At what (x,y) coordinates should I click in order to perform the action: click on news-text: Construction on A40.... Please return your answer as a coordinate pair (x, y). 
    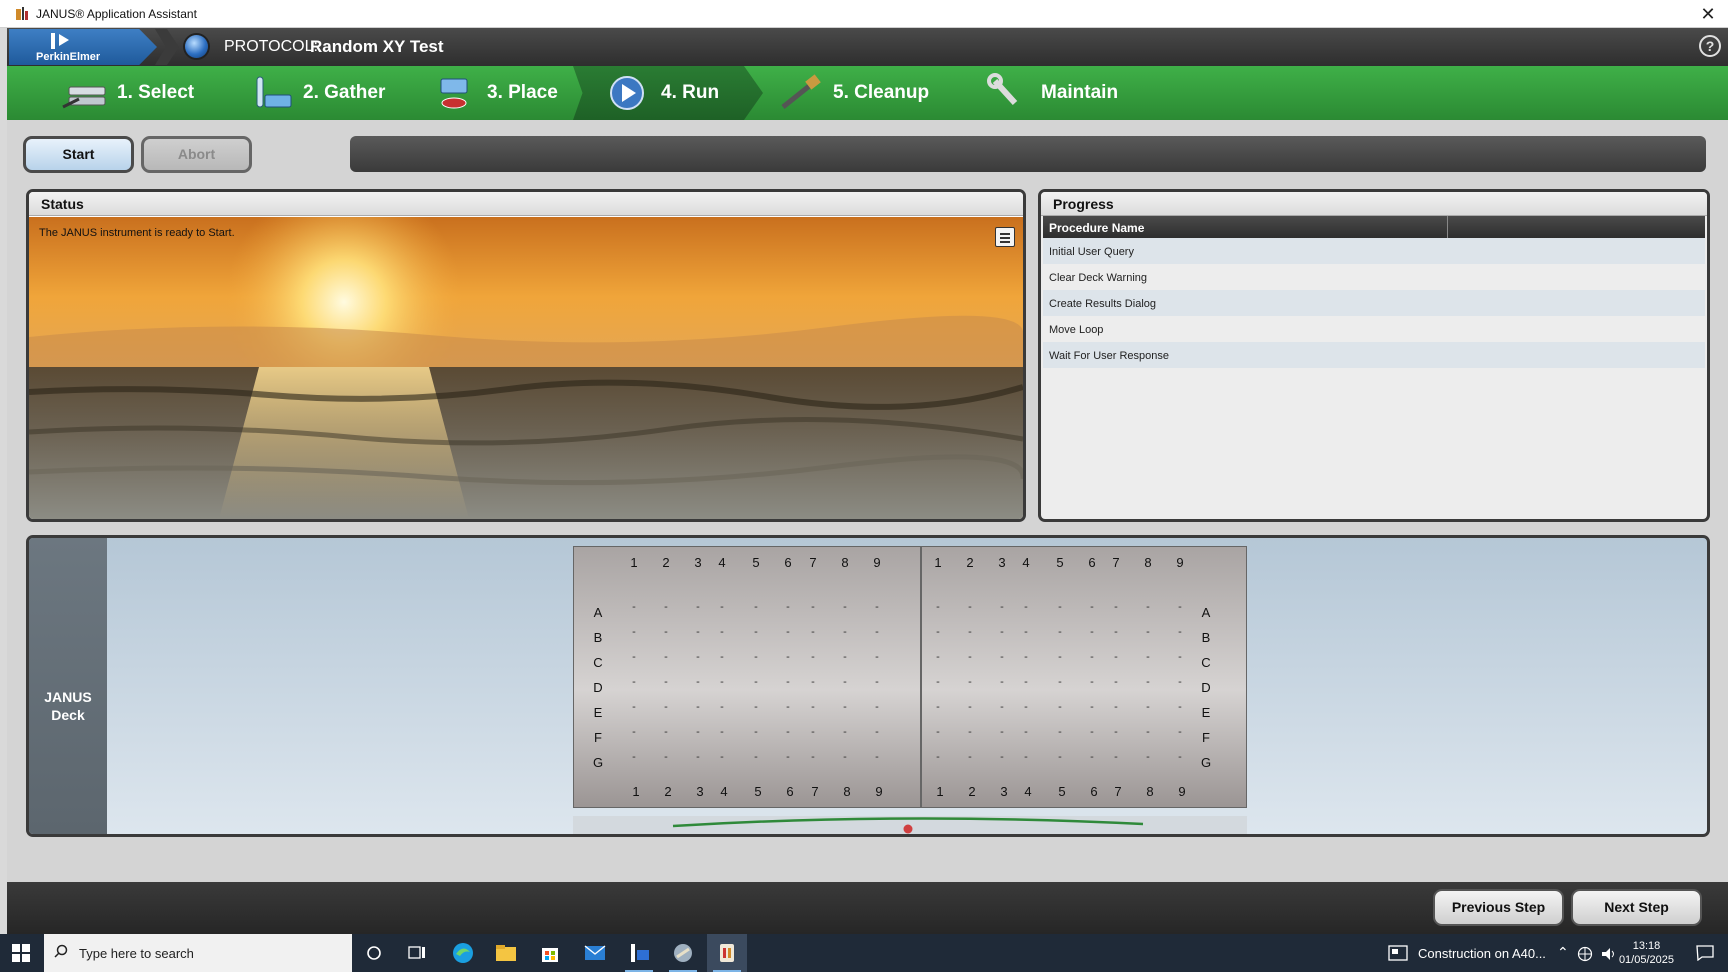
    Looking at the image, I should click on (1482, 953).